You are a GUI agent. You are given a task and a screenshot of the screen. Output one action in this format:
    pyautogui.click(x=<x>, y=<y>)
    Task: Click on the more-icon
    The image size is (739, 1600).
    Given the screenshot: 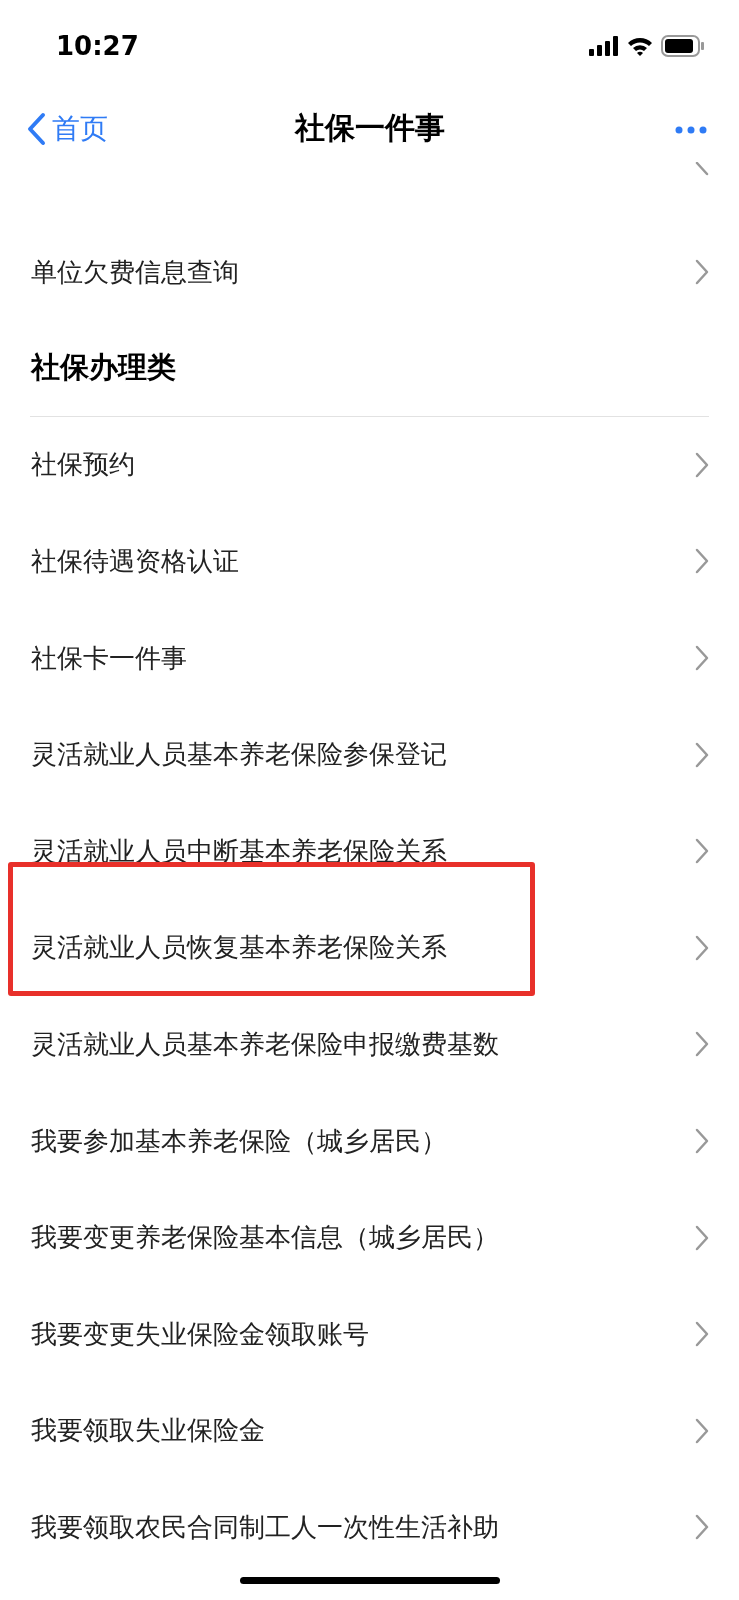 What is the action you would take?
    pyautogui.click(x=691, y=130)
    